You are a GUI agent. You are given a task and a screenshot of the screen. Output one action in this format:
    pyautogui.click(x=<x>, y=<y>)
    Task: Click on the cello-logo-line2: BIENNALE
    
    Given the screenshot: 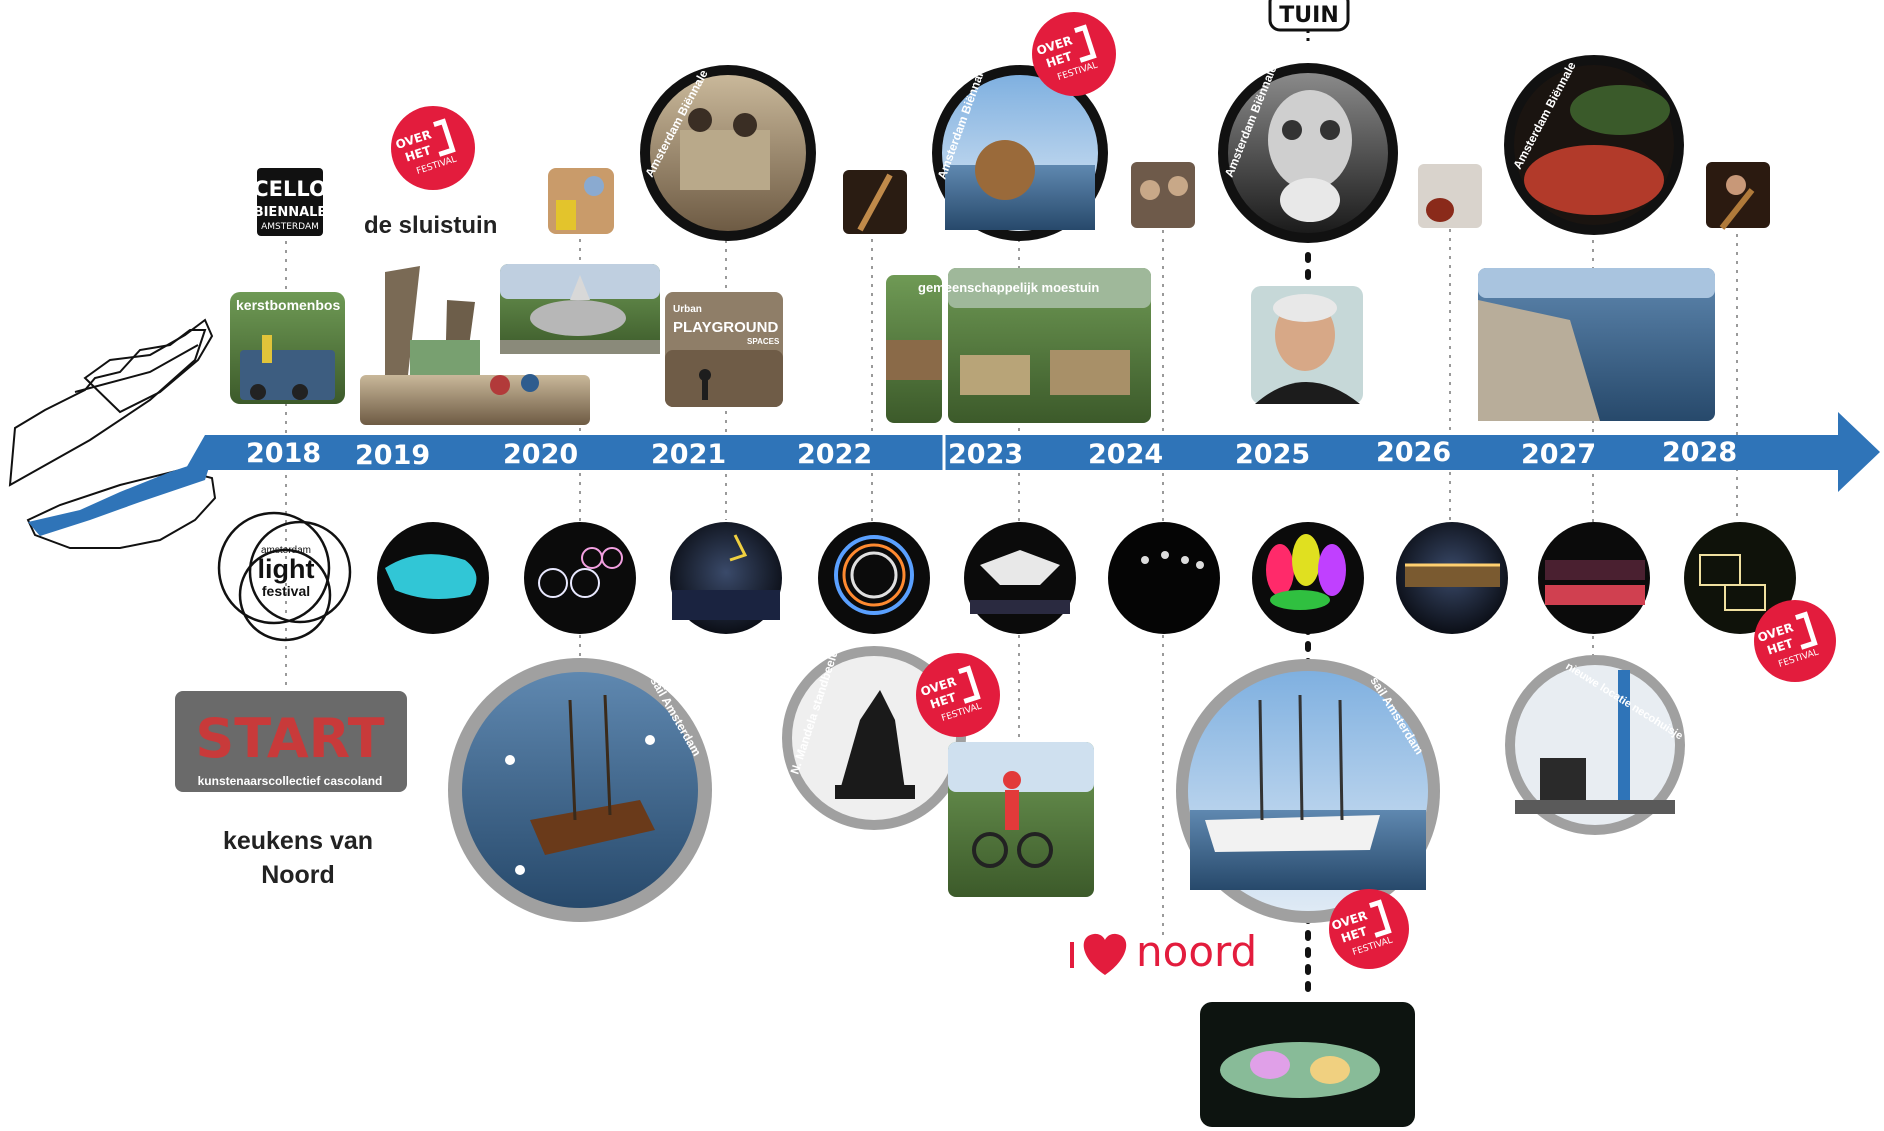 What is the action you would take?
    pyautogui.click(x=290, y=212)
    